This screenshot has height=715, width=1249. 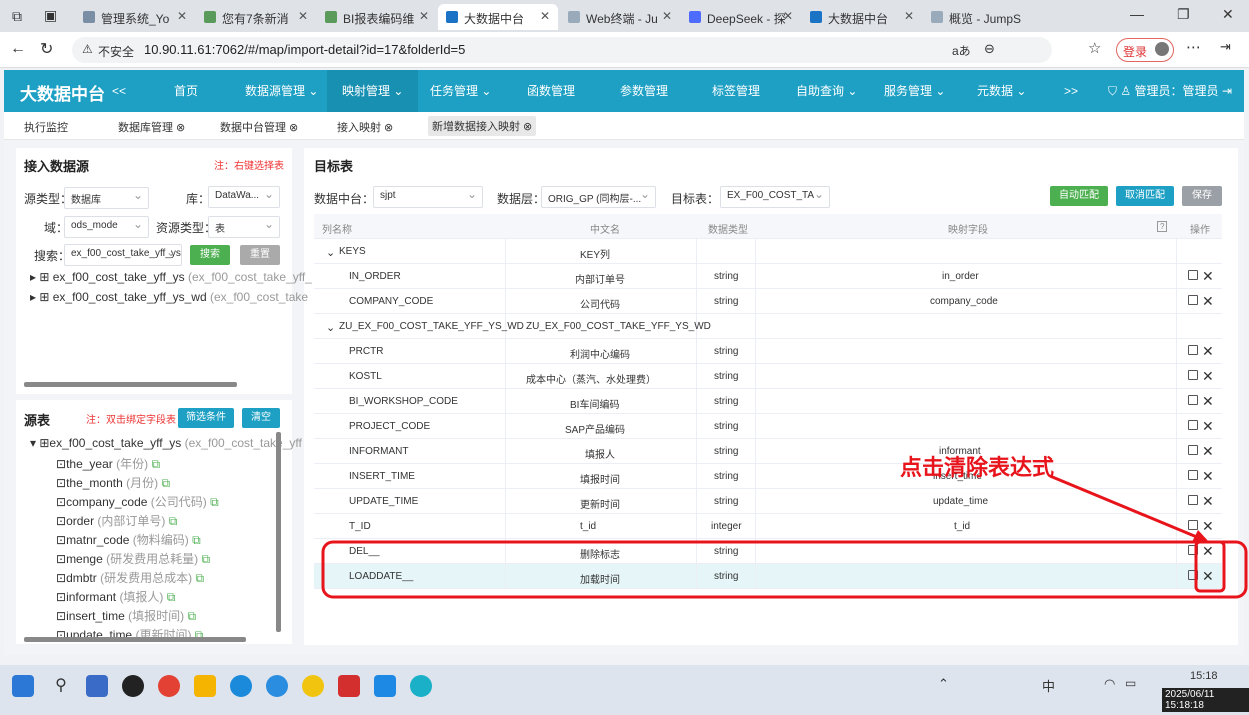 I want to click on folder-icon, so click(x=205, y=686).